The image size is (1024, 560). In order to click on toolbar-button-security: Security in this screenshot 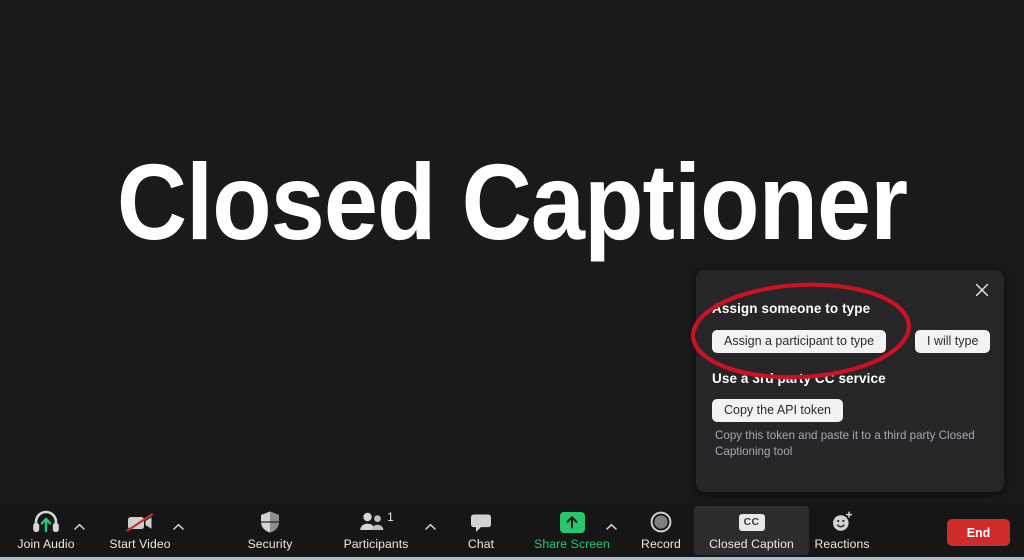, I will do `click(270, 530)`.